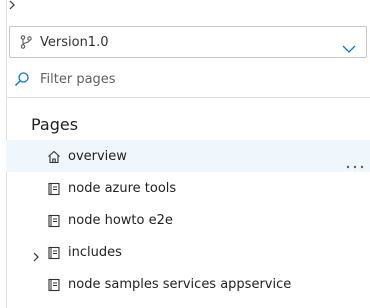 Image resolution: width=370 pixels, height=308 pixels. Describe the element at coordinates (122, 188) in the screenshot. I see `tree-item-label: node azure tools` at that location.